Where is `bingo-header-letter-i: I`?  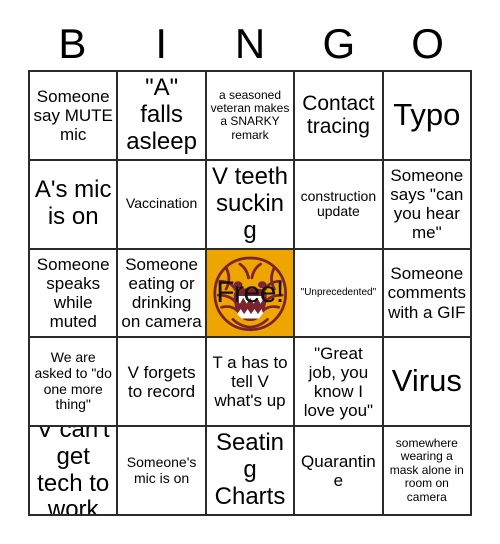 bingo-header-letter-i: I is located at coordinates (161, 43).